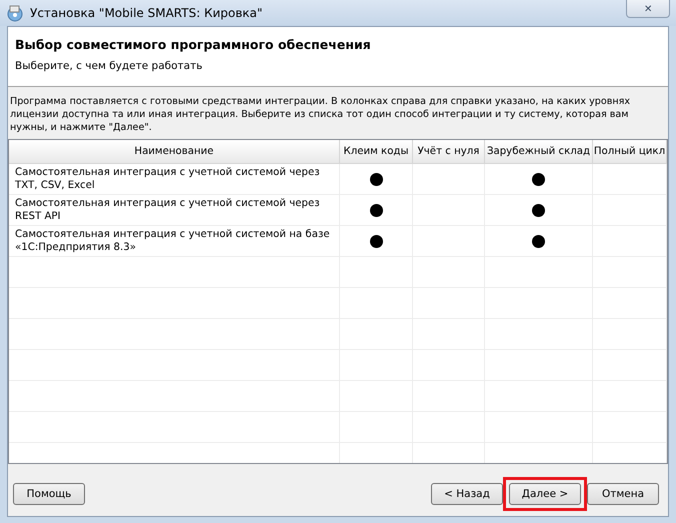 The height and width of the screenshot is (523, 676). I want to click on column-header: Наименование, so click(174, 152).